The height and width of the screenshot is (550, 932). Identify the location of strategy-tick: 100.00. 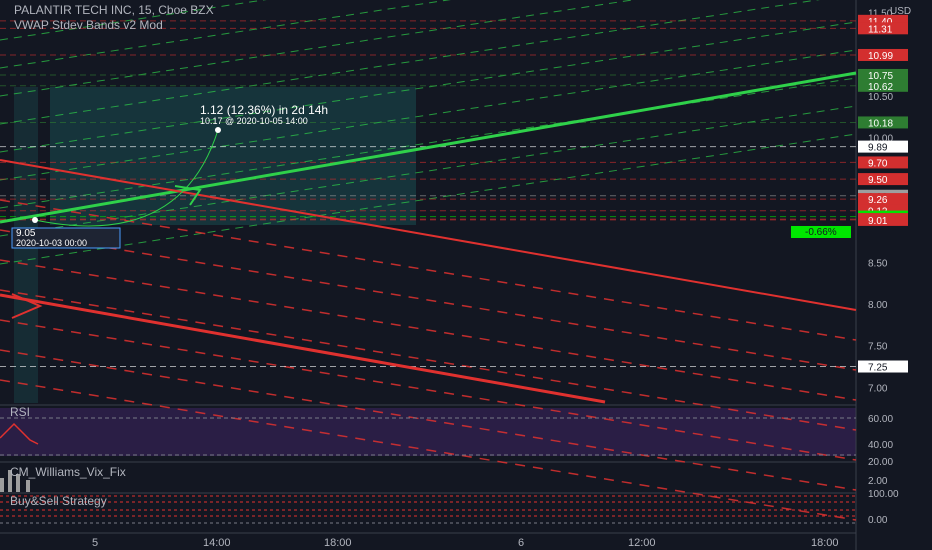
(883, 494).